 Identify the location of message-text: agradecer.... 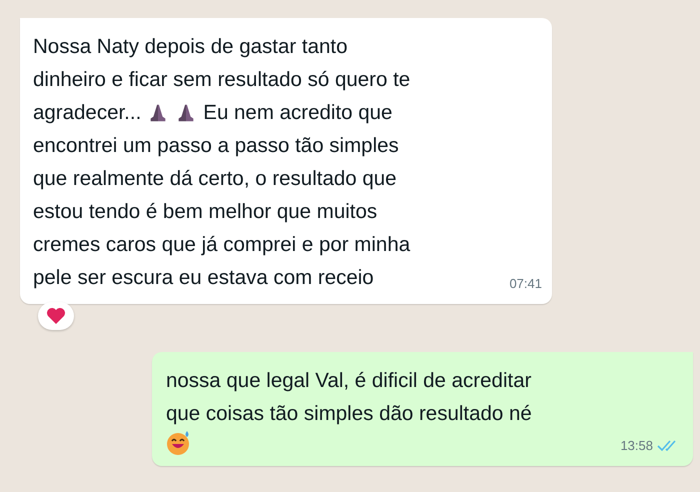
(87, 113).